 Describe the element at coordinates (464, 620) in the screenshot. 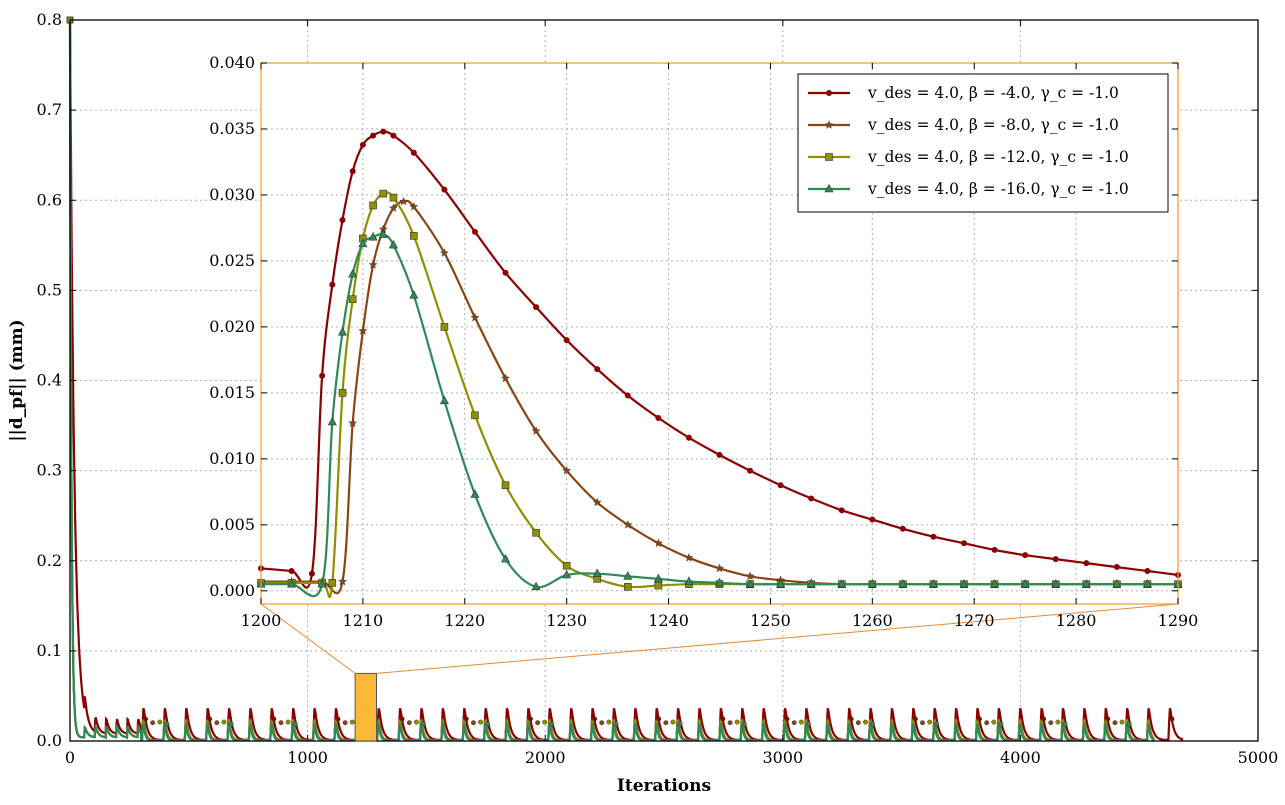

I see `inset-xtick-label: 1220` at that location.